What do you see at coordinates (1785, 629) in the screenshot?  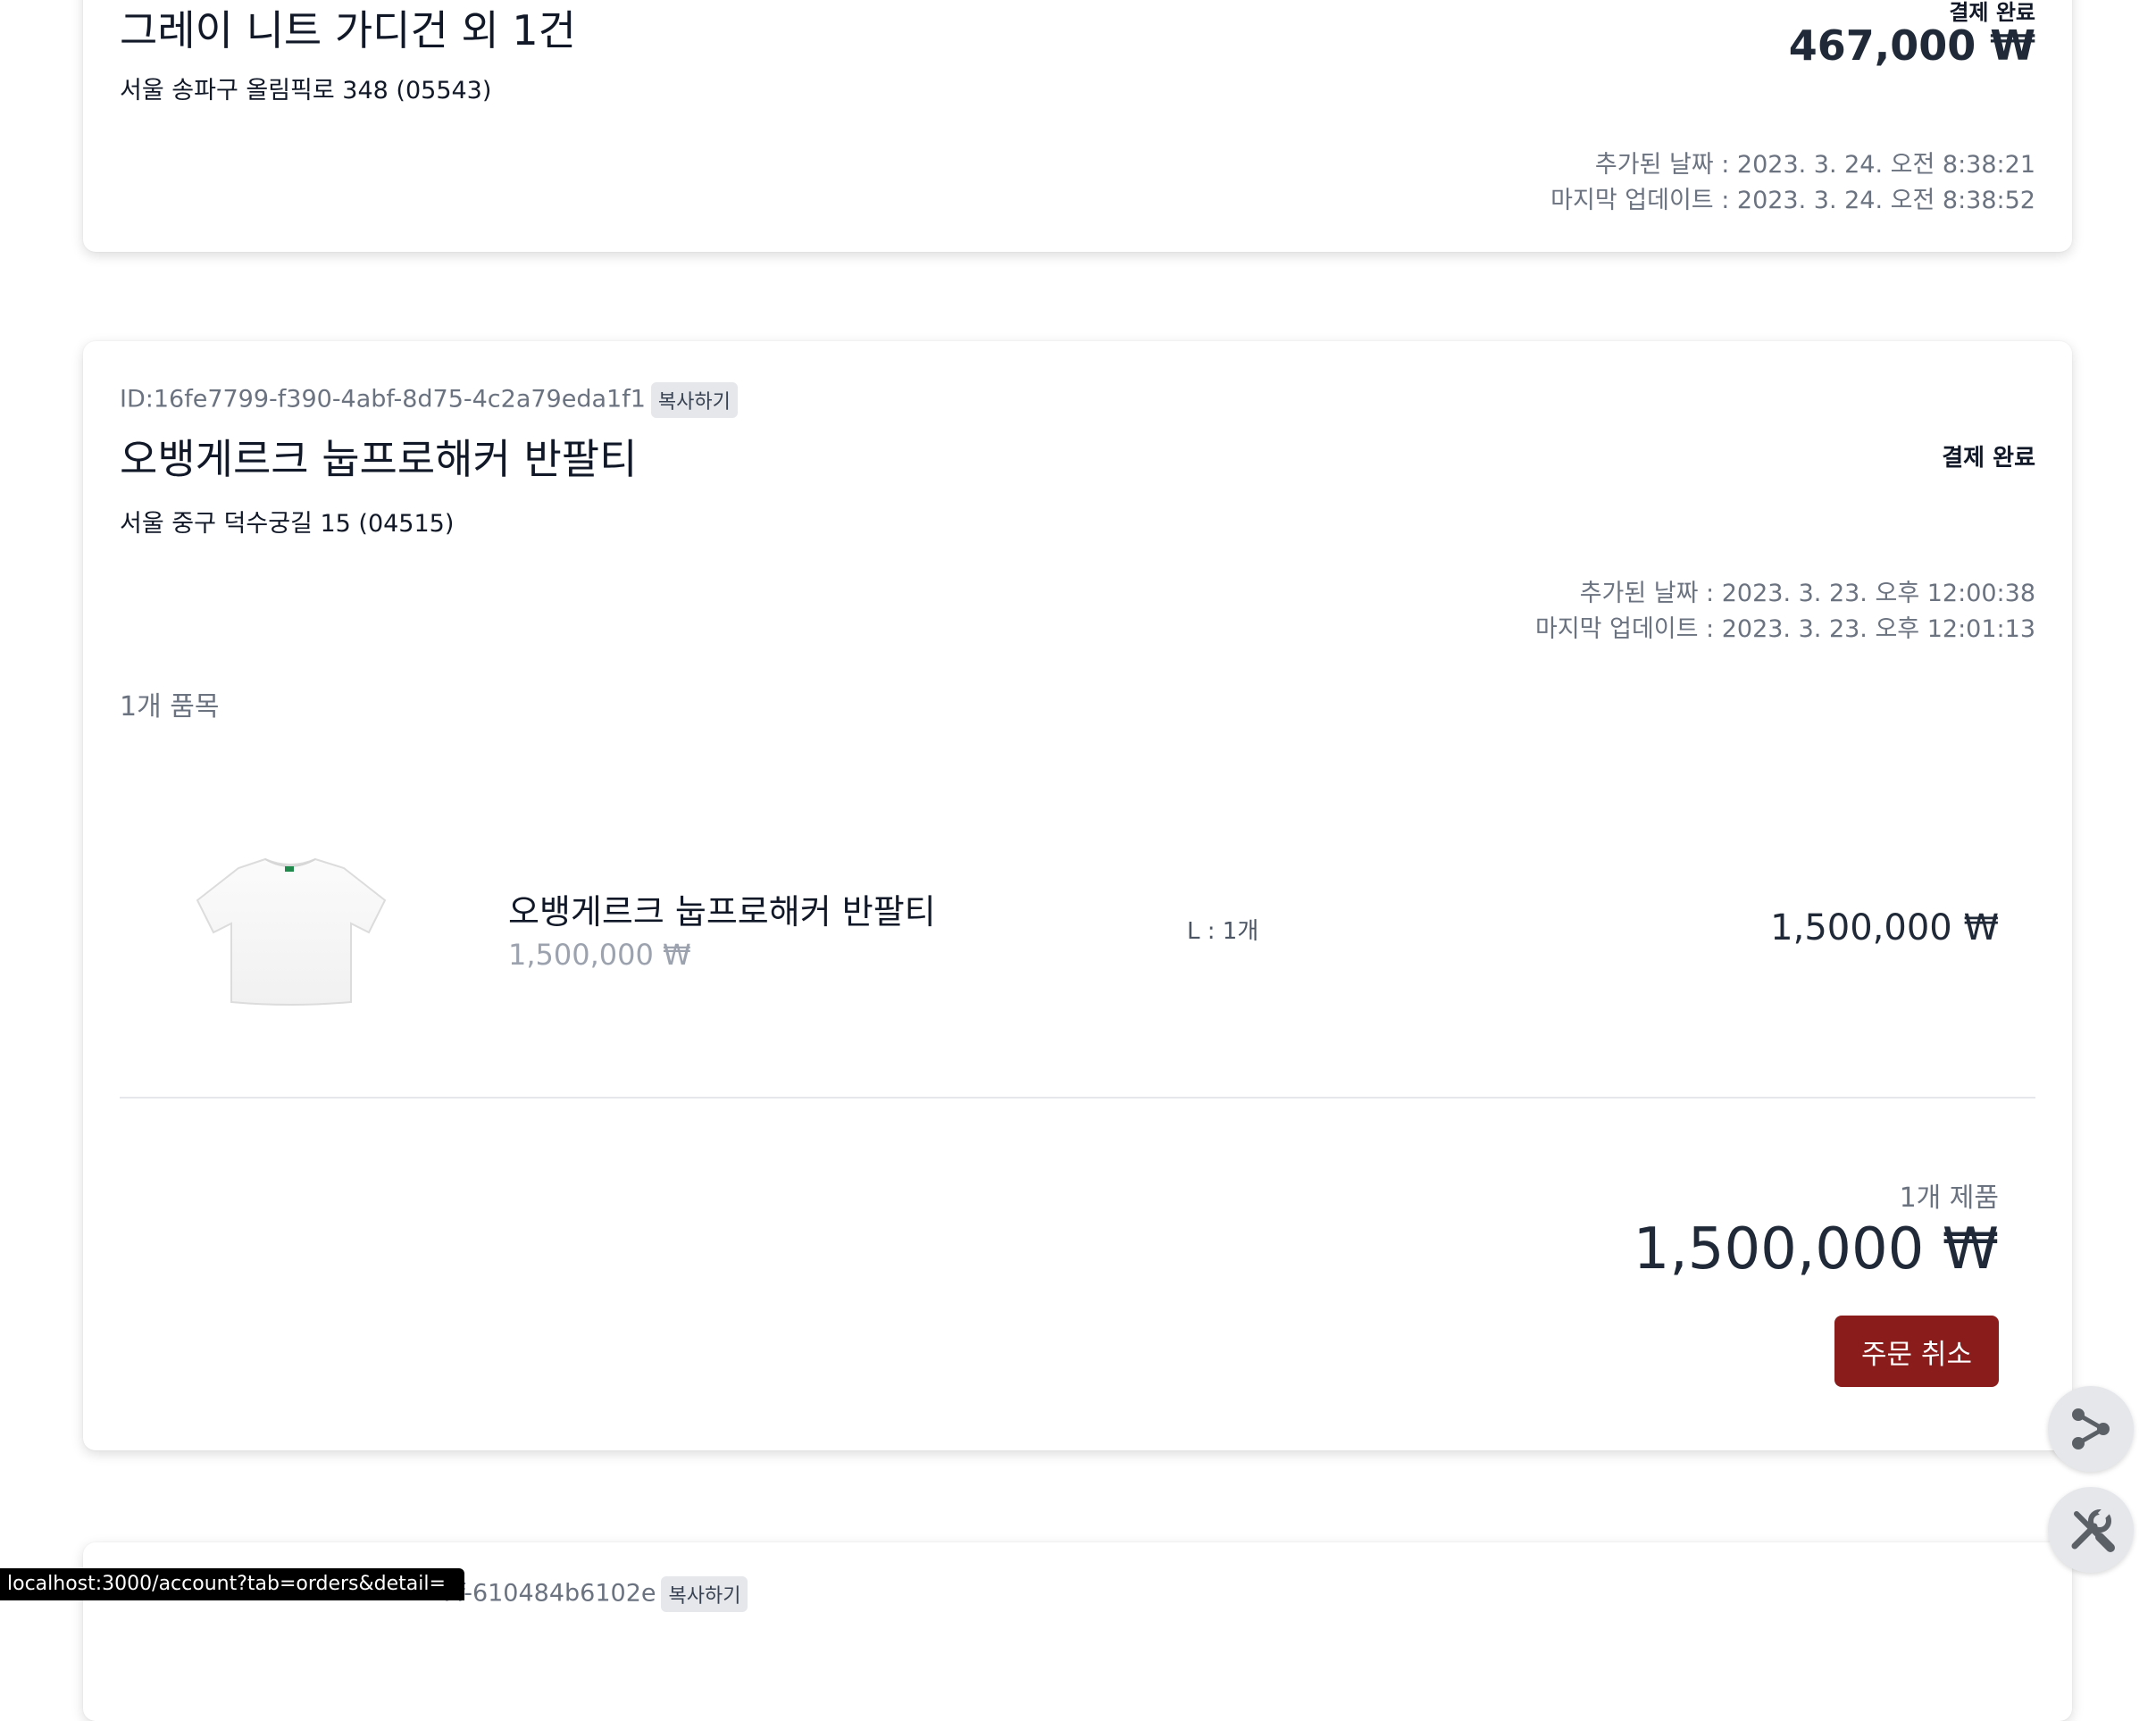 I see `order-updated-date: 마지막 업데이트 : 2023. 3. 23. 오후 12:01:13` at bounding box center [1785, 629].